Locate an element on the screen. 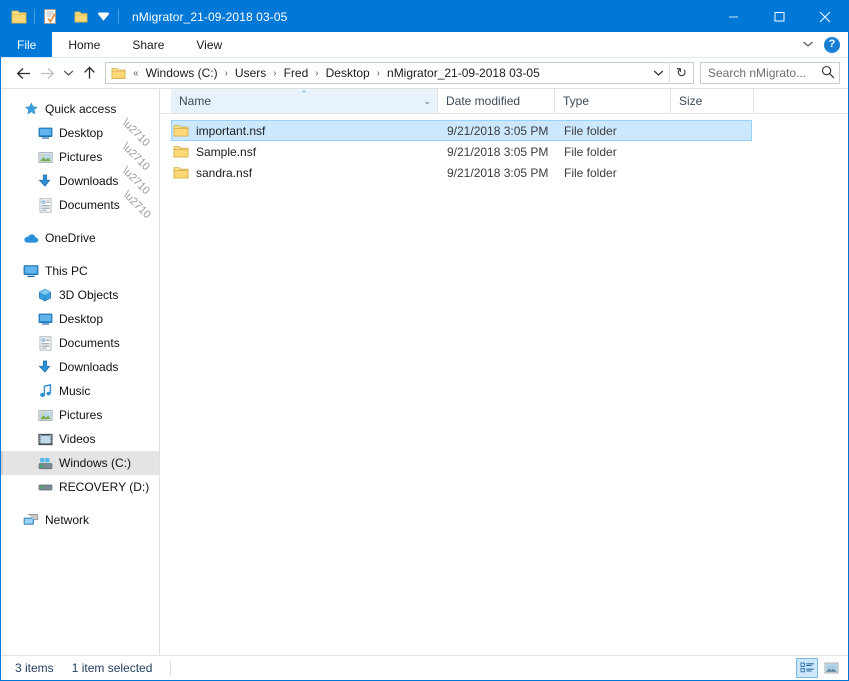  close-button is located at coordinates (825, 16).